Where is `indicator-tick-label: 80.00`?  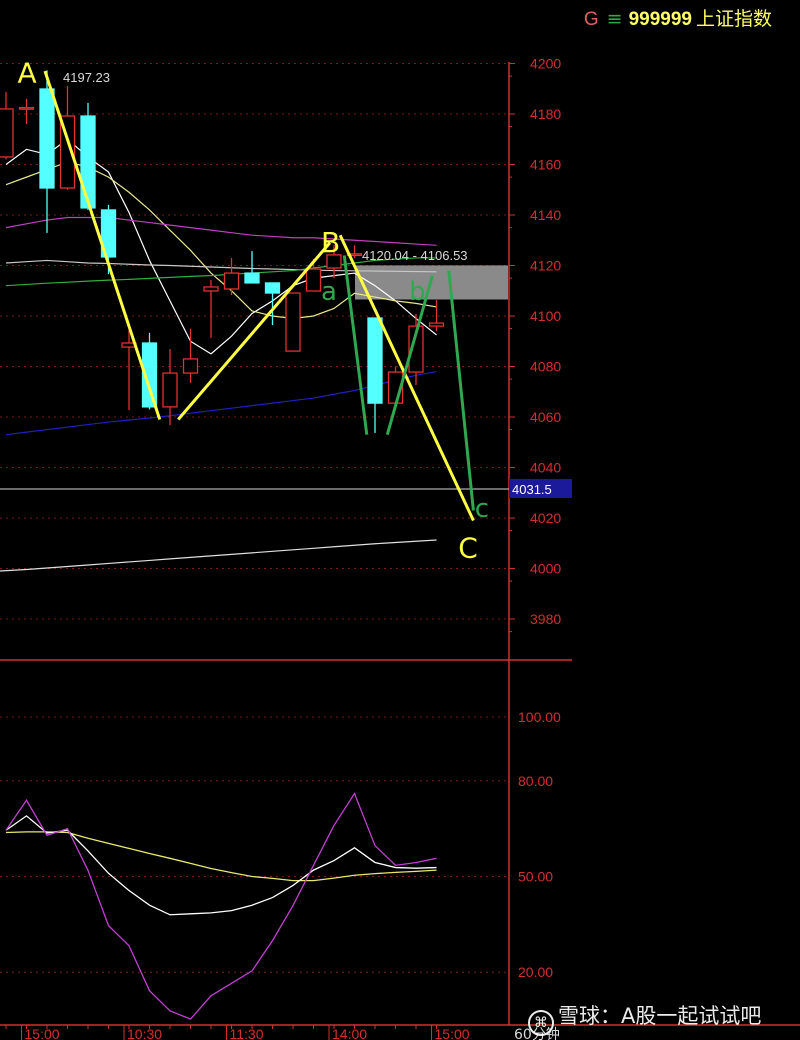
indicator-tick-label: 80.00 is located at coordinates (535, 781).